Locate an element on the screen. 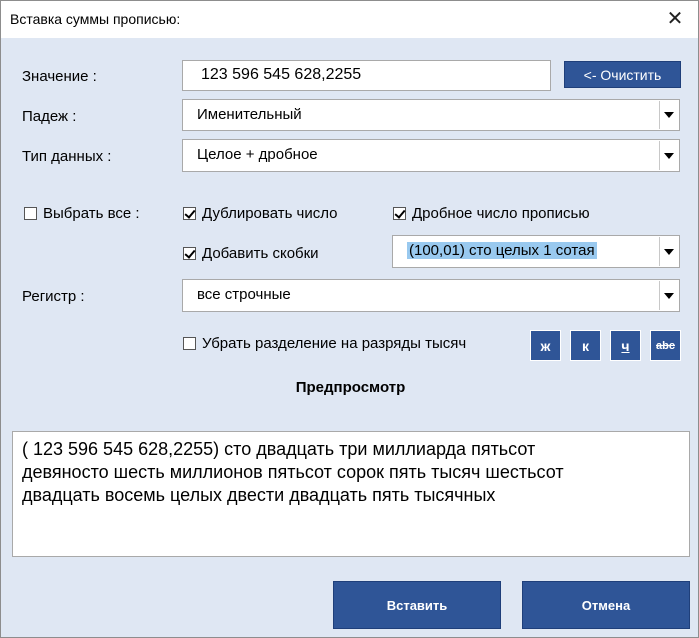  datatype-select-value: Целое + дробное is located at coordinates (257, 154).